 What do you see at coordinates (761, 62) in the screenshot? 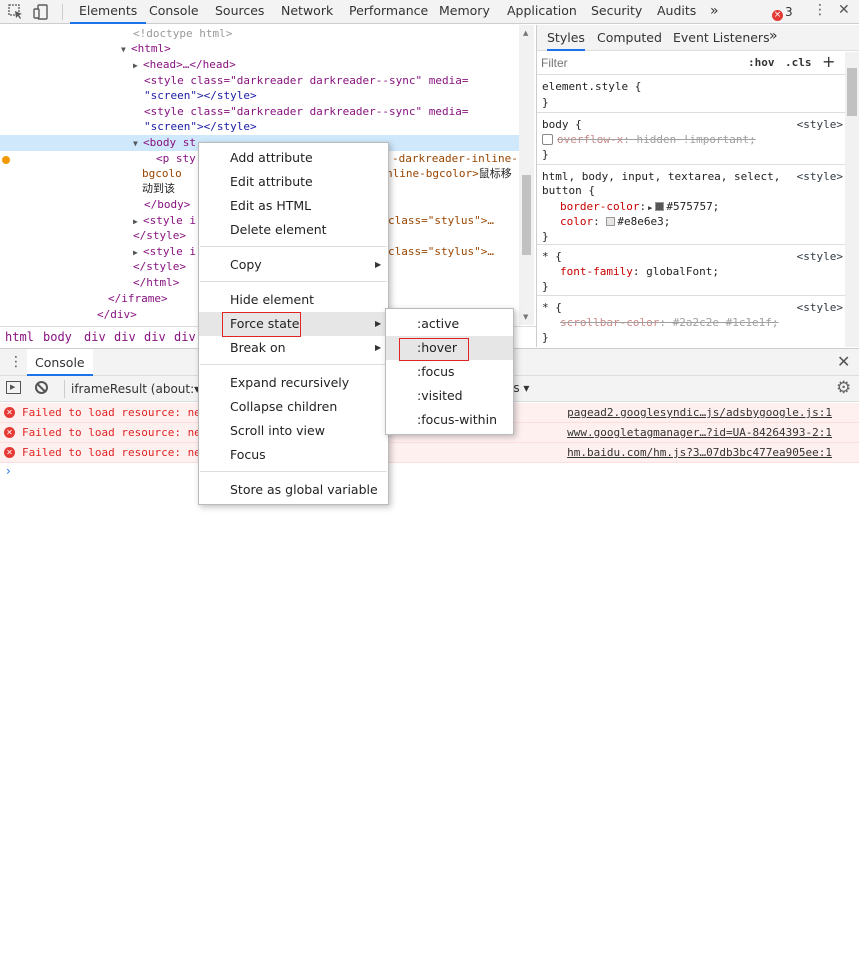
I see `hov-toggle: :hov` at bounding box center [761, 62].